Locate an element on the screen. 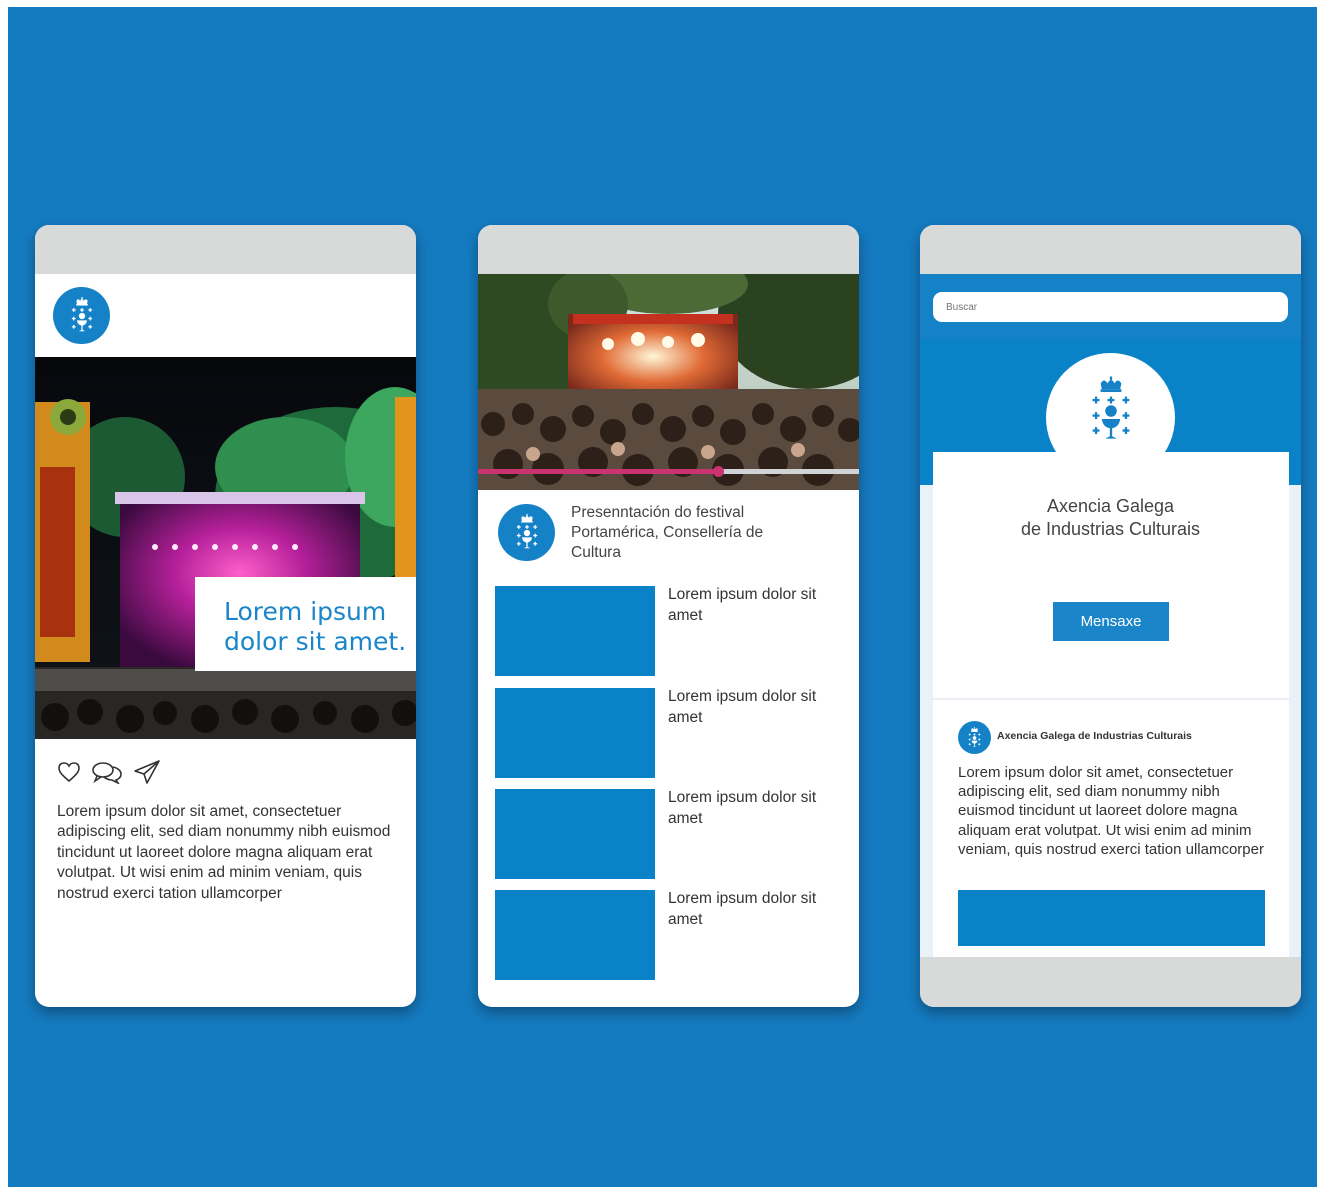 This screenshot has height=1187, width=1317. send-icon is located at coordinates (147, 772).